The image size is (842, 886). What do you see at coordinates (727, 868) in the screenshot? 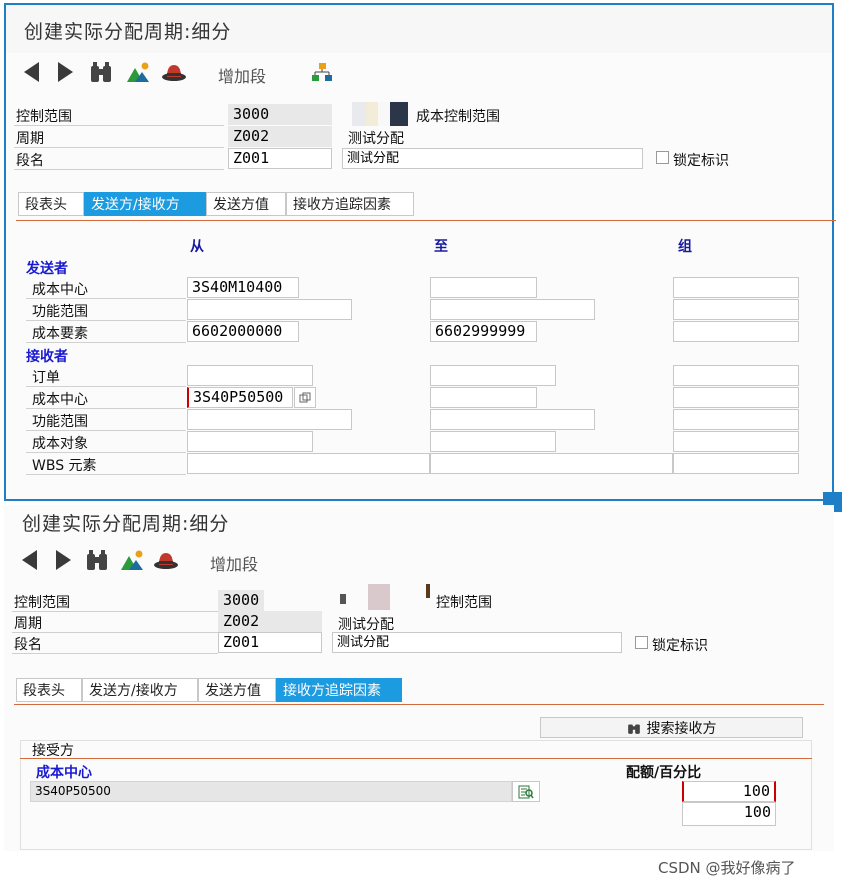
I see `csdn-watermark: CSDN @我好像病了` at bounding box center [727, 868].